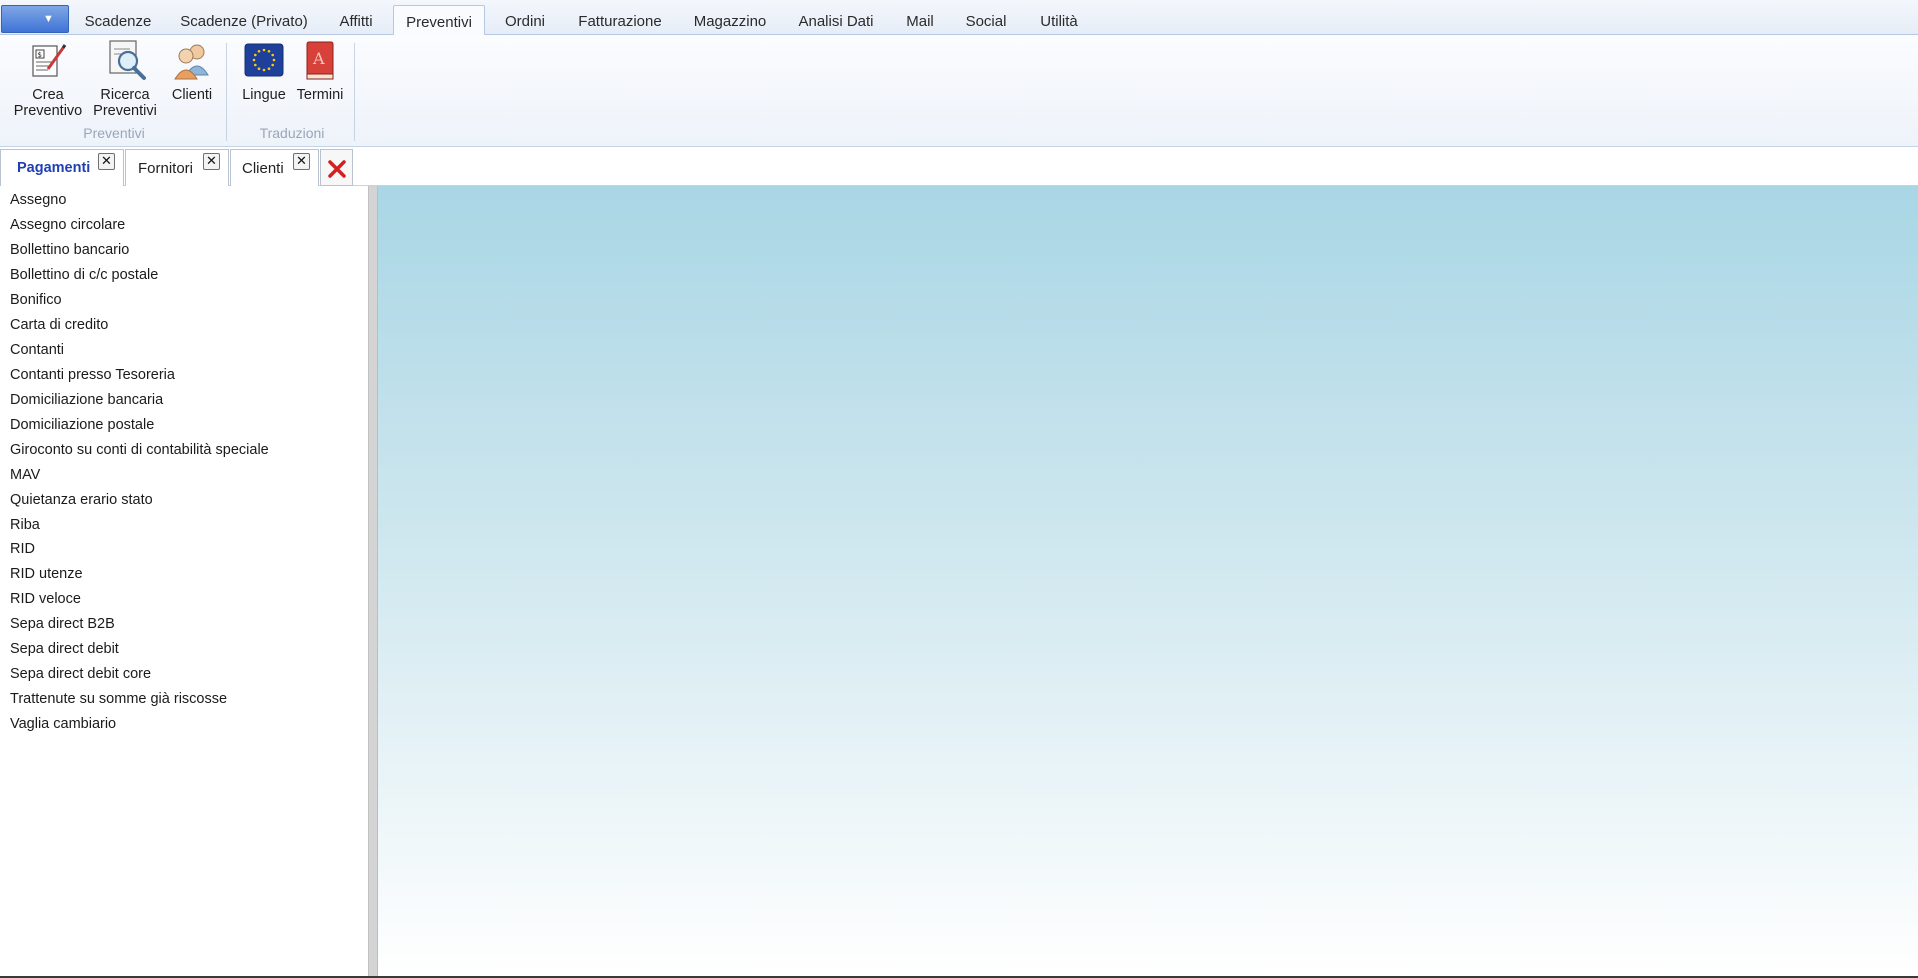 This screenshot has width=1918, height=978. What do you see at coordinates (63, 724) in the screenshot?
I see `list-item: Vaglia cambiario` at bounding box center [63, 724].